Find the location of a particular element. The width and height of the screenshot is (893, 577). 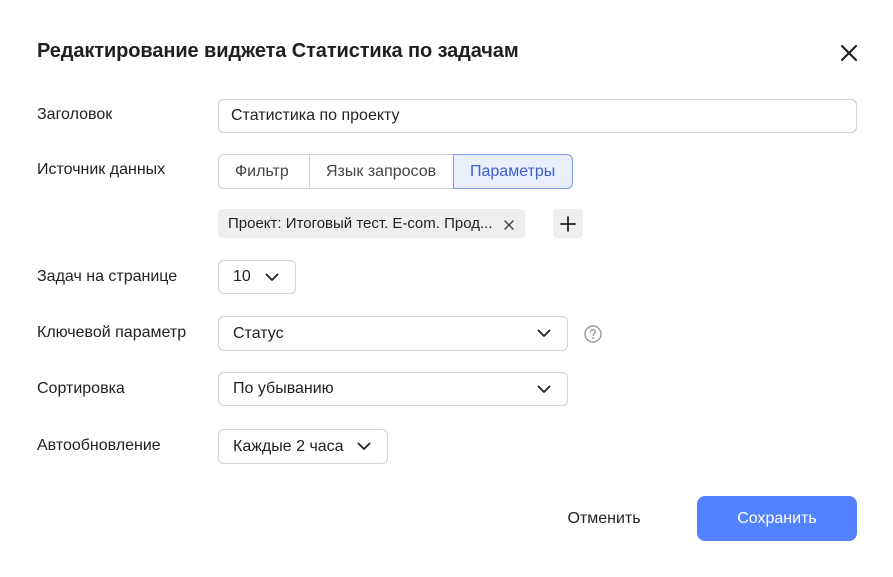

save-button: Сохранить is located at coordinates (777, 518).